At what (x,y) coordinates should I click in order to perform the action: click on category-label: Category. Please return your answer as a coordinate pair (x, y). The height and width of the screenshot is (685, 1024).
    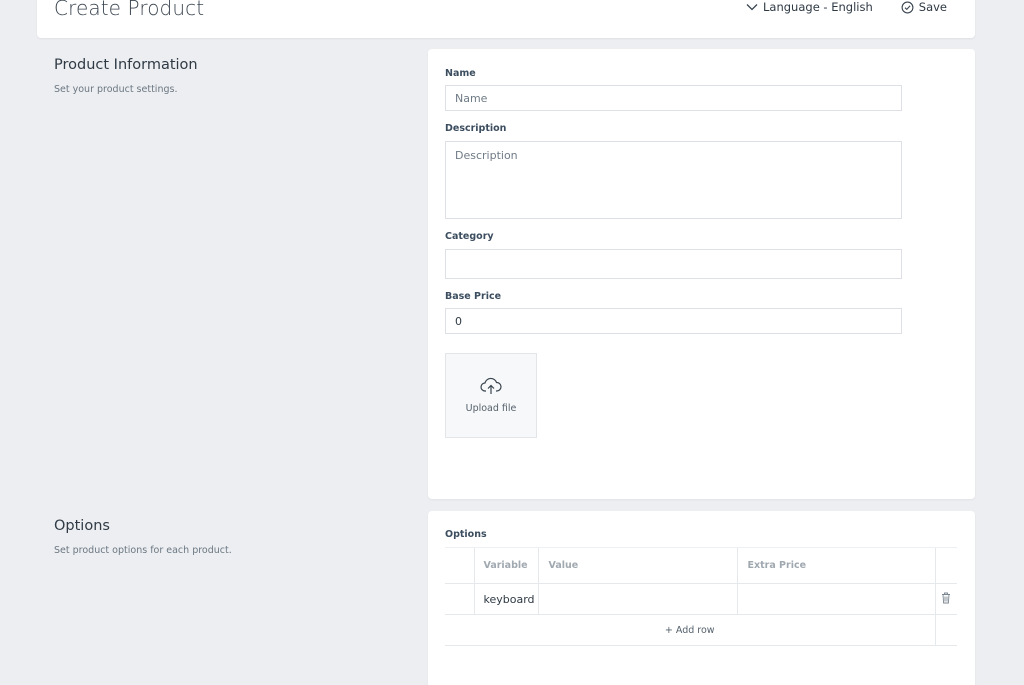
    Looking at the image, I should click on (469, 236).